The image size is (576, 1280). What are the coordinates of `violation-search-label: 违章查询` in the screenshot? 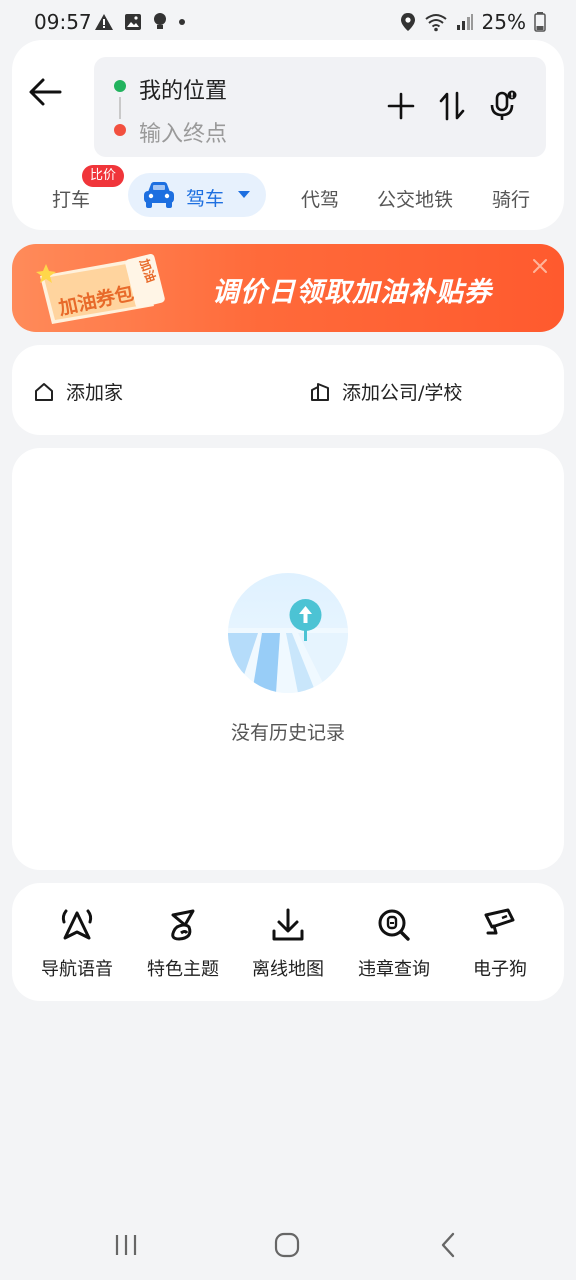 It's located at (394, 969).